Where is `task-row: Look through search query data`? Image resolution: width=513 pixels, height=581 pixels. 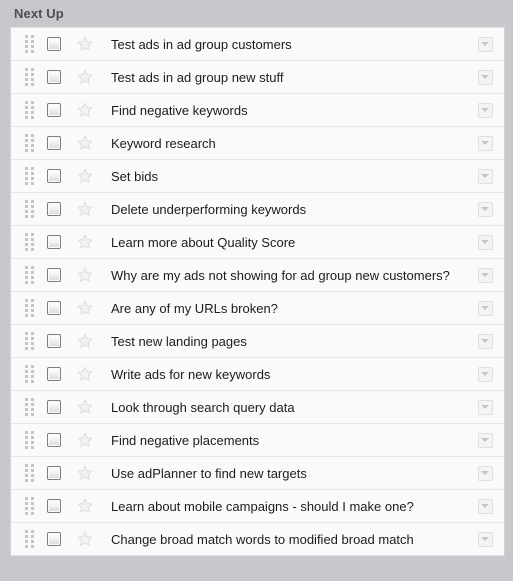 task-row: Look through search query data is located at coordinates (257, 407).